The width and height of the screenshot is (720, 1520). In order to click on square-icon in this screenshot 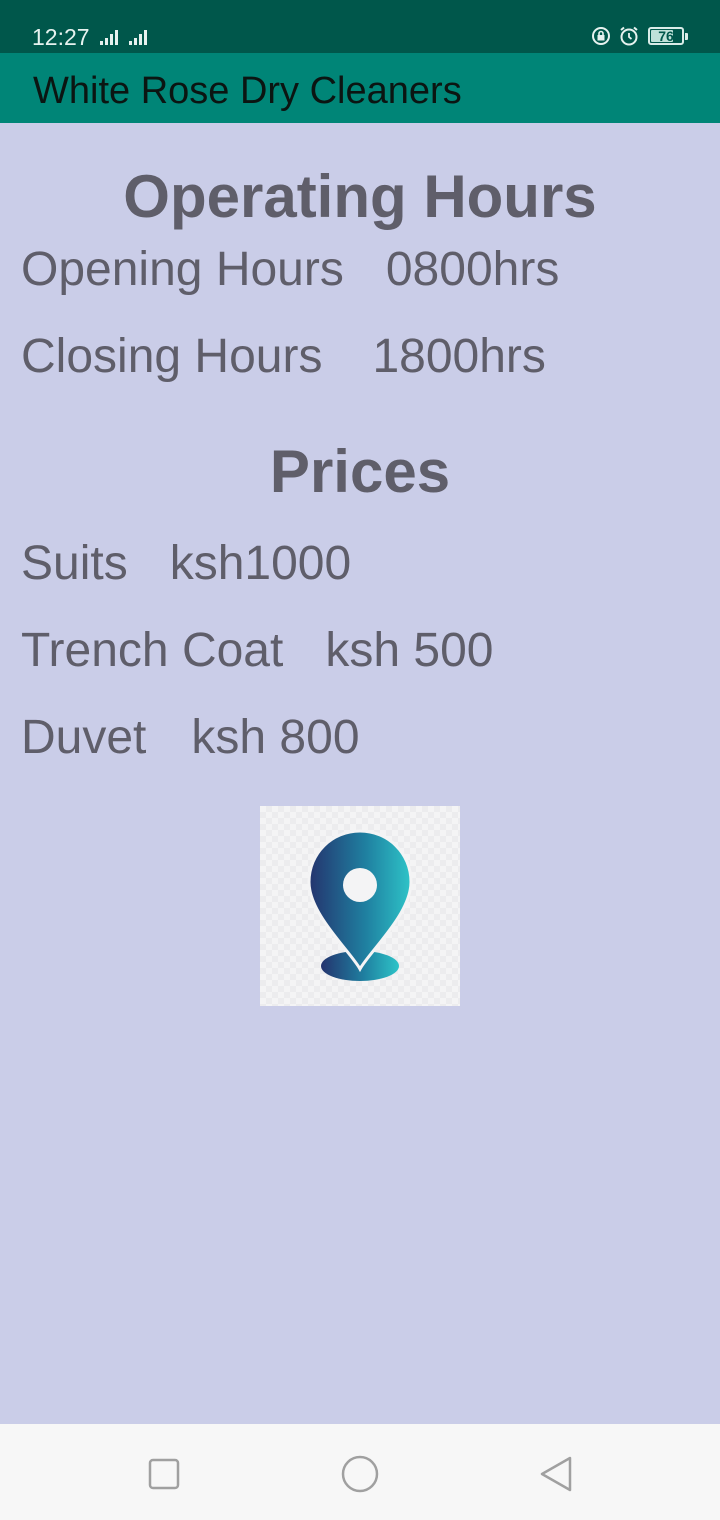, I will do `click(164, 1474)`.